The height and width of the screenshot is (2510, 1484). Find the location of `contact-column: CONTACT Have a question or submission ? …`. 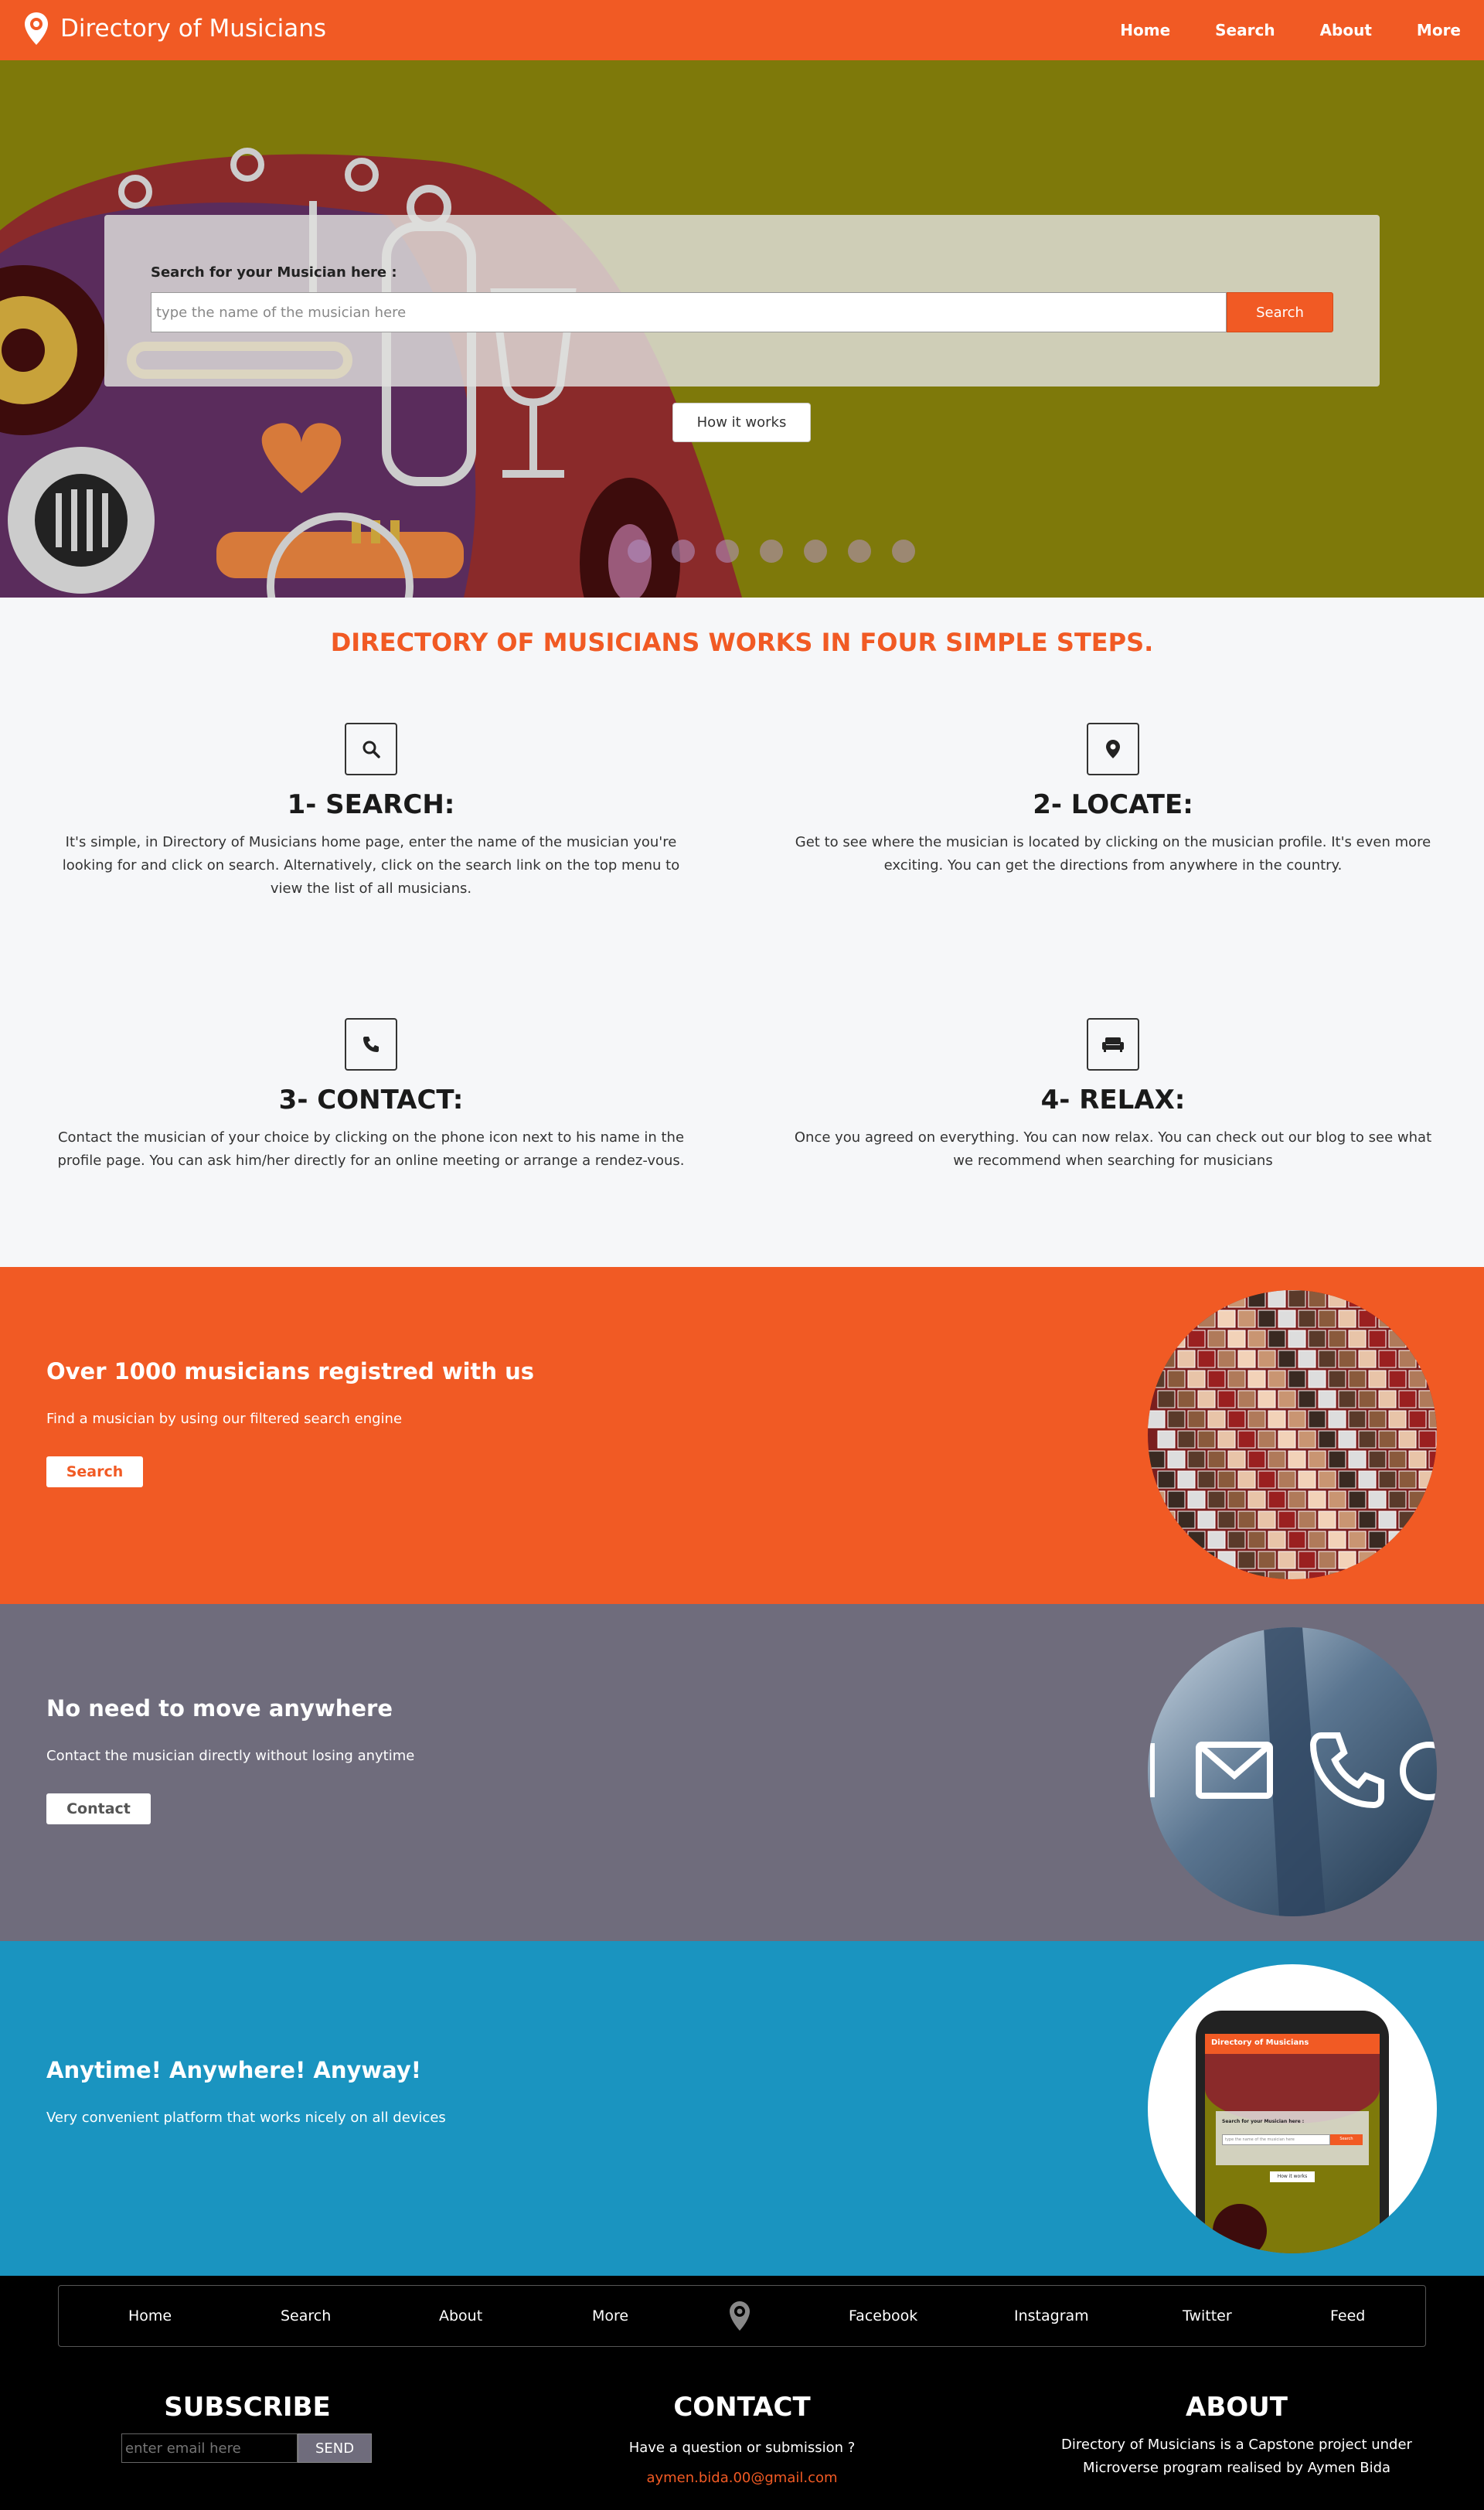

contact-column: CONTACT Have a question or submission ? … is located at coordinates (742, 2439).